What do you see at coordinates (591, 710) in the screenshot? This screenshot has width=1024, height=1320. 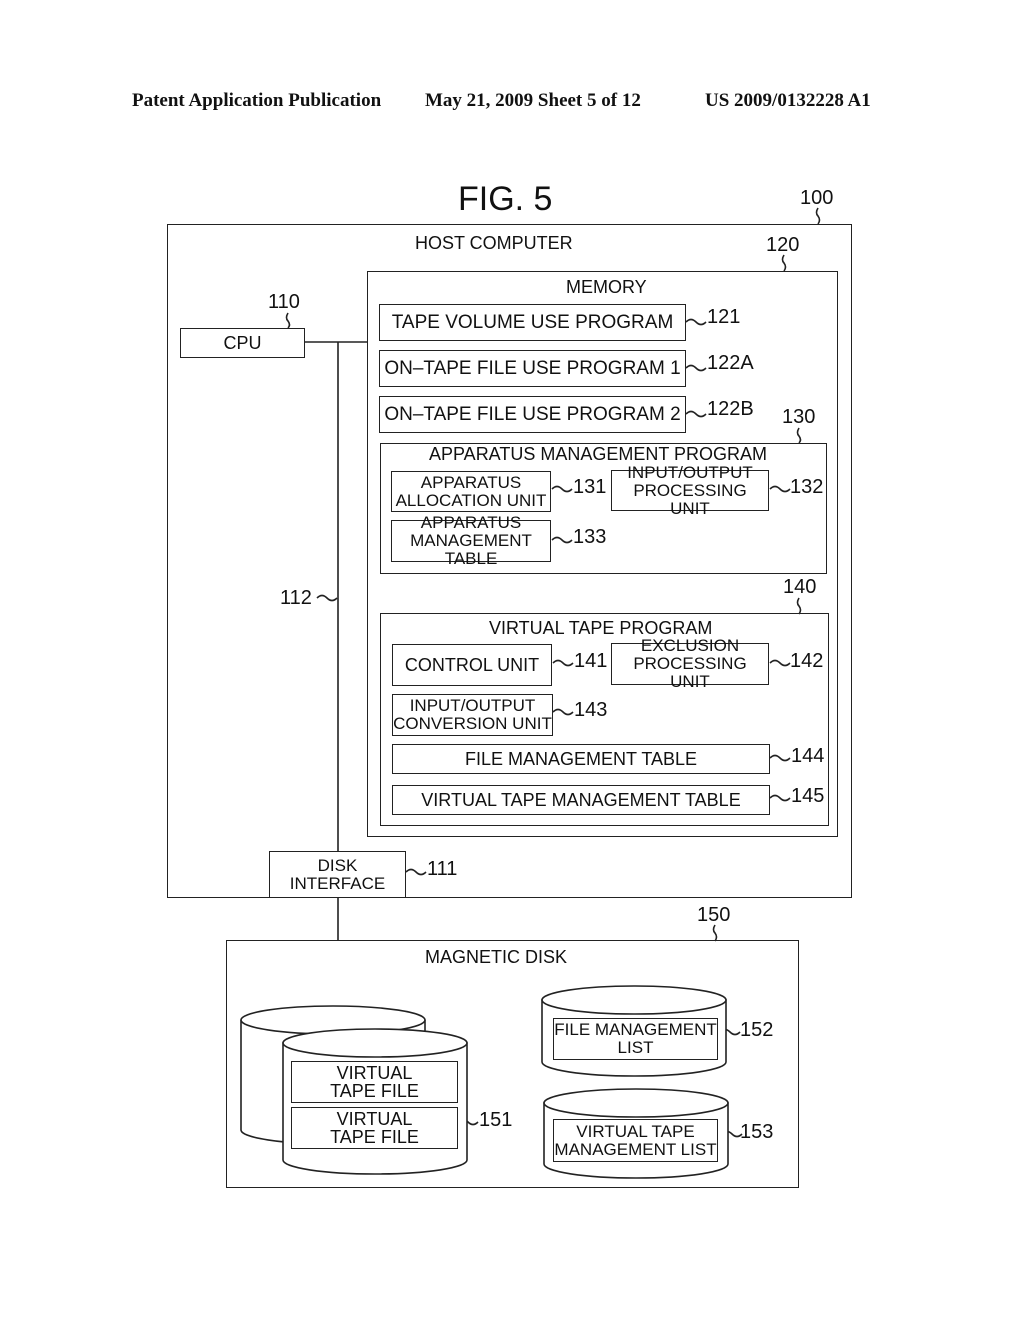 I see `ref-143: 143` at bounding box center [591, 710].